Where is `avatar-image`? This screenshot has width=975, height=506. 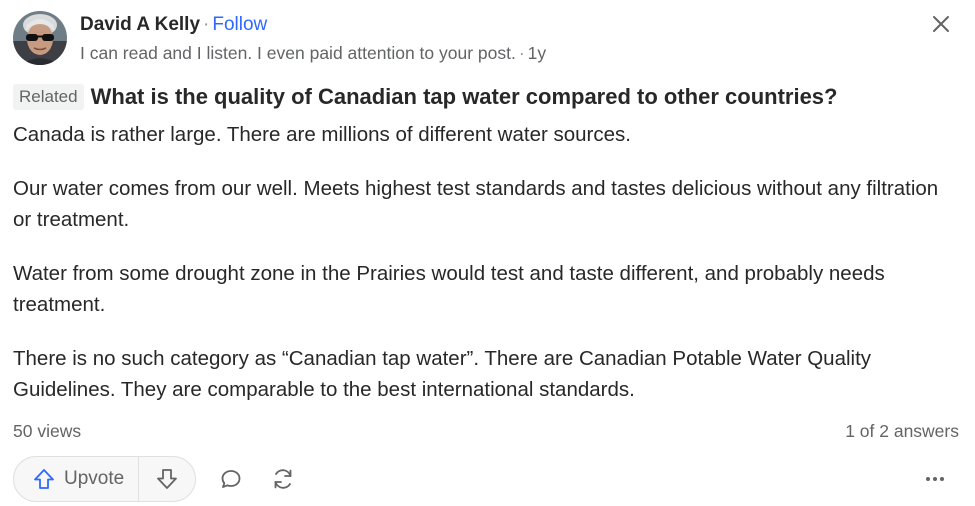 avatar-image is located at coordinates (40, 38).